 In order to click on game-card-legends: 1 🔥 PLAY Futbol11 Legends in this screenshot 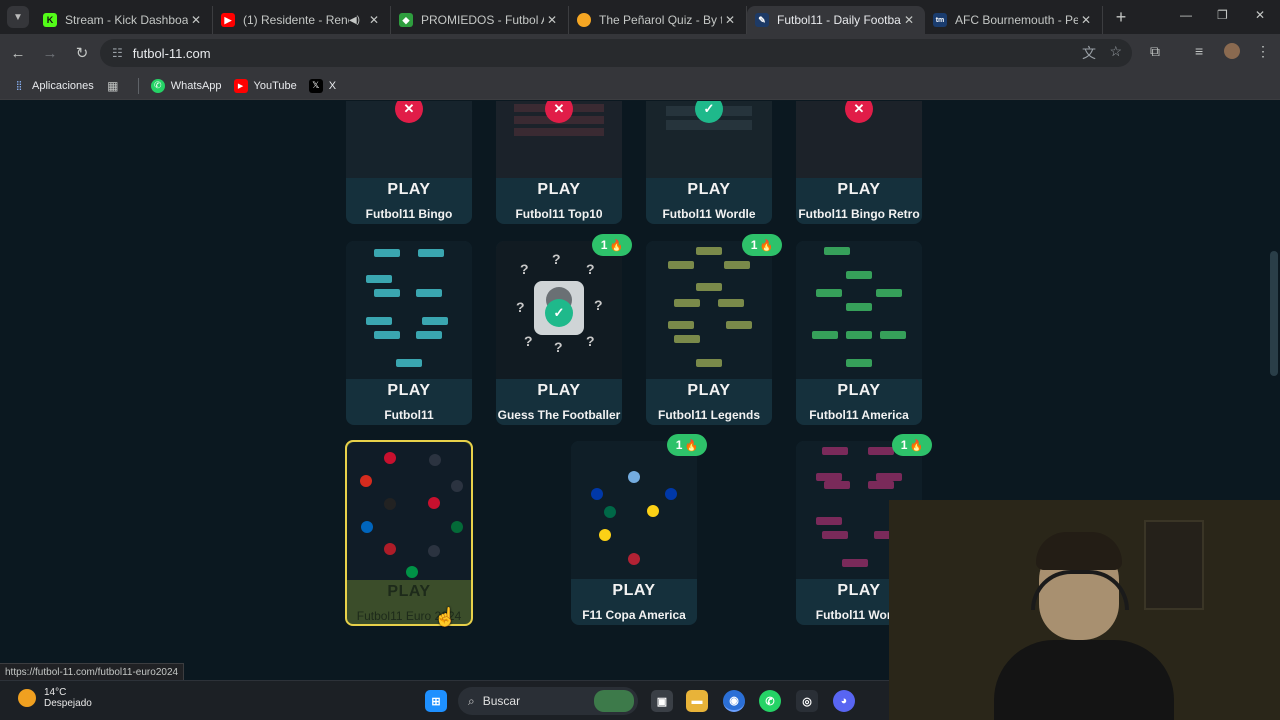, I will do `click(714, 329)`.